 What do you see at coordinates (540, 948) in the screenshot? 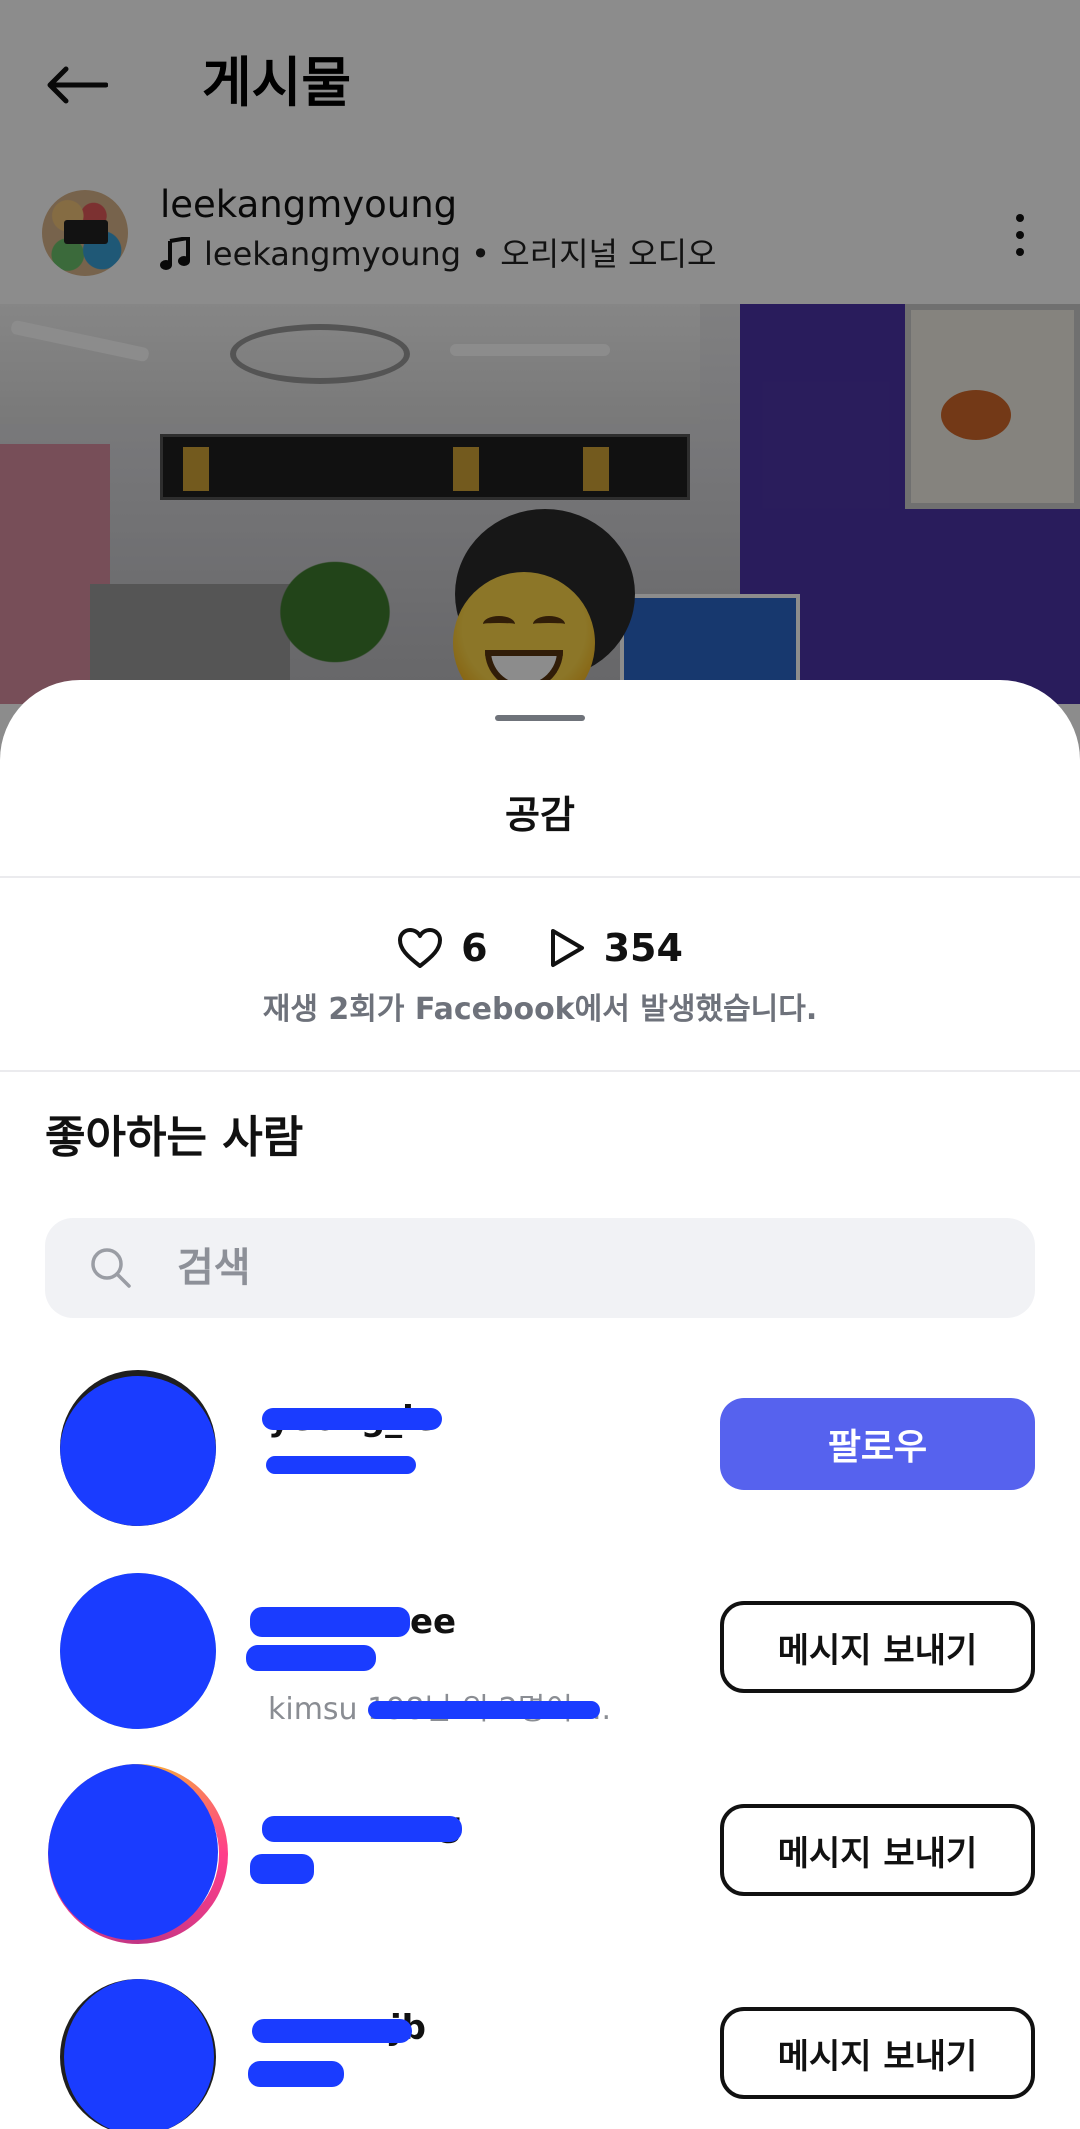
I see `stats-row: 6 354` at bounding box center [540, 948].